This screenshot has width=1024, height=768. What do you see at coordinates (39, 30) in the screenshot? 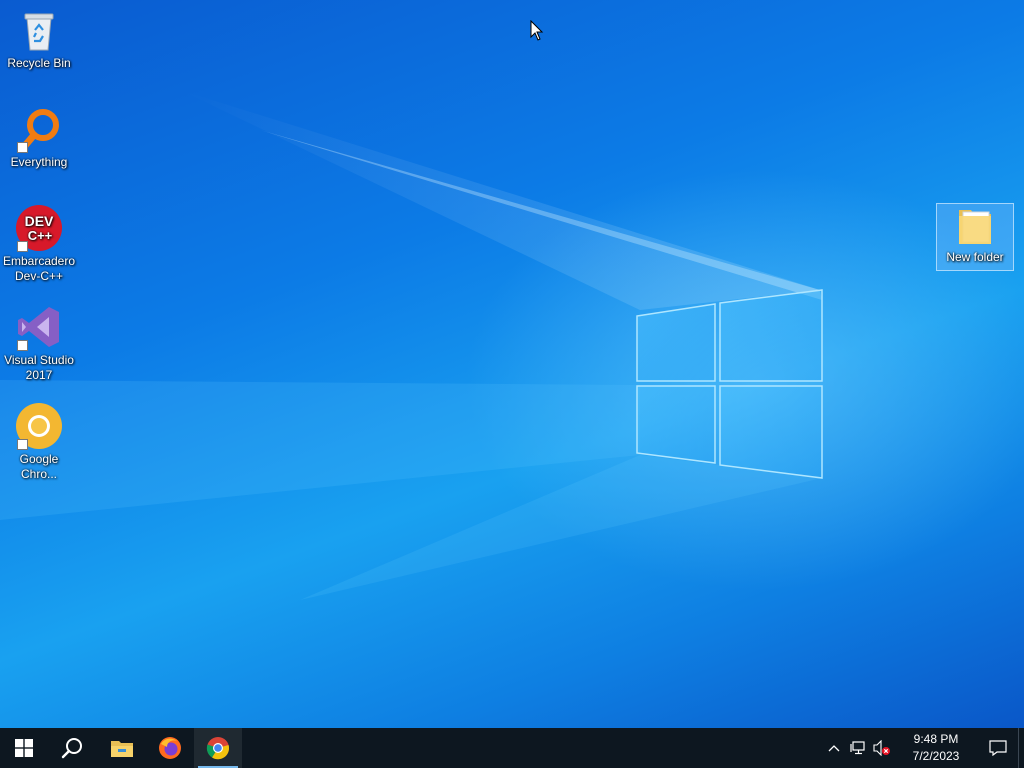
I see `recycle-bin-icon` at bounding box center [39, 30].